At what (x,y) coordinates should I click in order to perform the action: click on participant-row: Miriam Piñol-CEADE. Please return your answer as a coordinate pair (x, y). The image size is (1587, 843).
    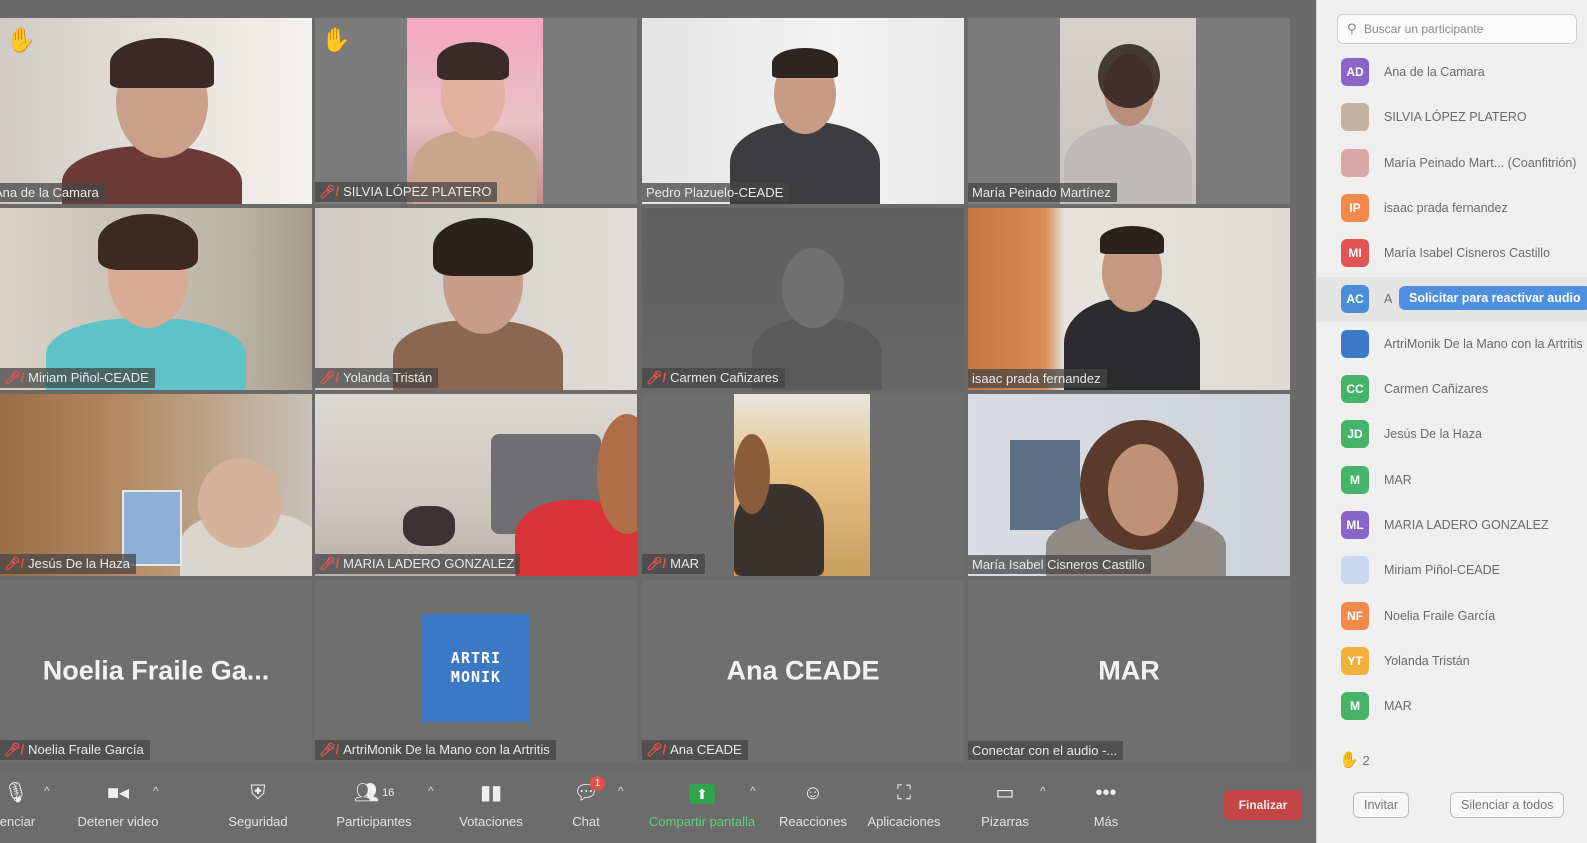
    Looking at the image, I should click on (1452, 570).